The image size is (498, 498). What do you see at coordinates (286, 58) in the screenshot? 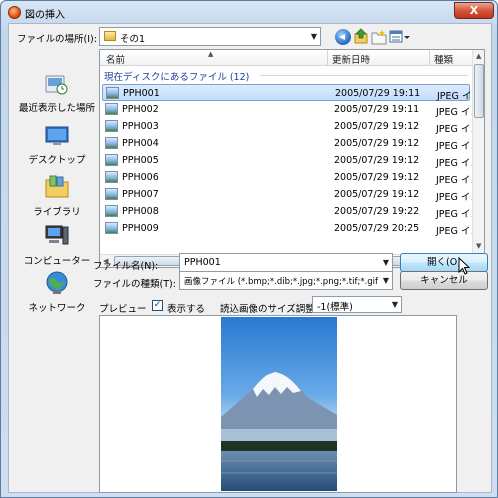
I see `file-list-header: 名前 ▲ 更新日時 種類` at bounding box center [286, 58].